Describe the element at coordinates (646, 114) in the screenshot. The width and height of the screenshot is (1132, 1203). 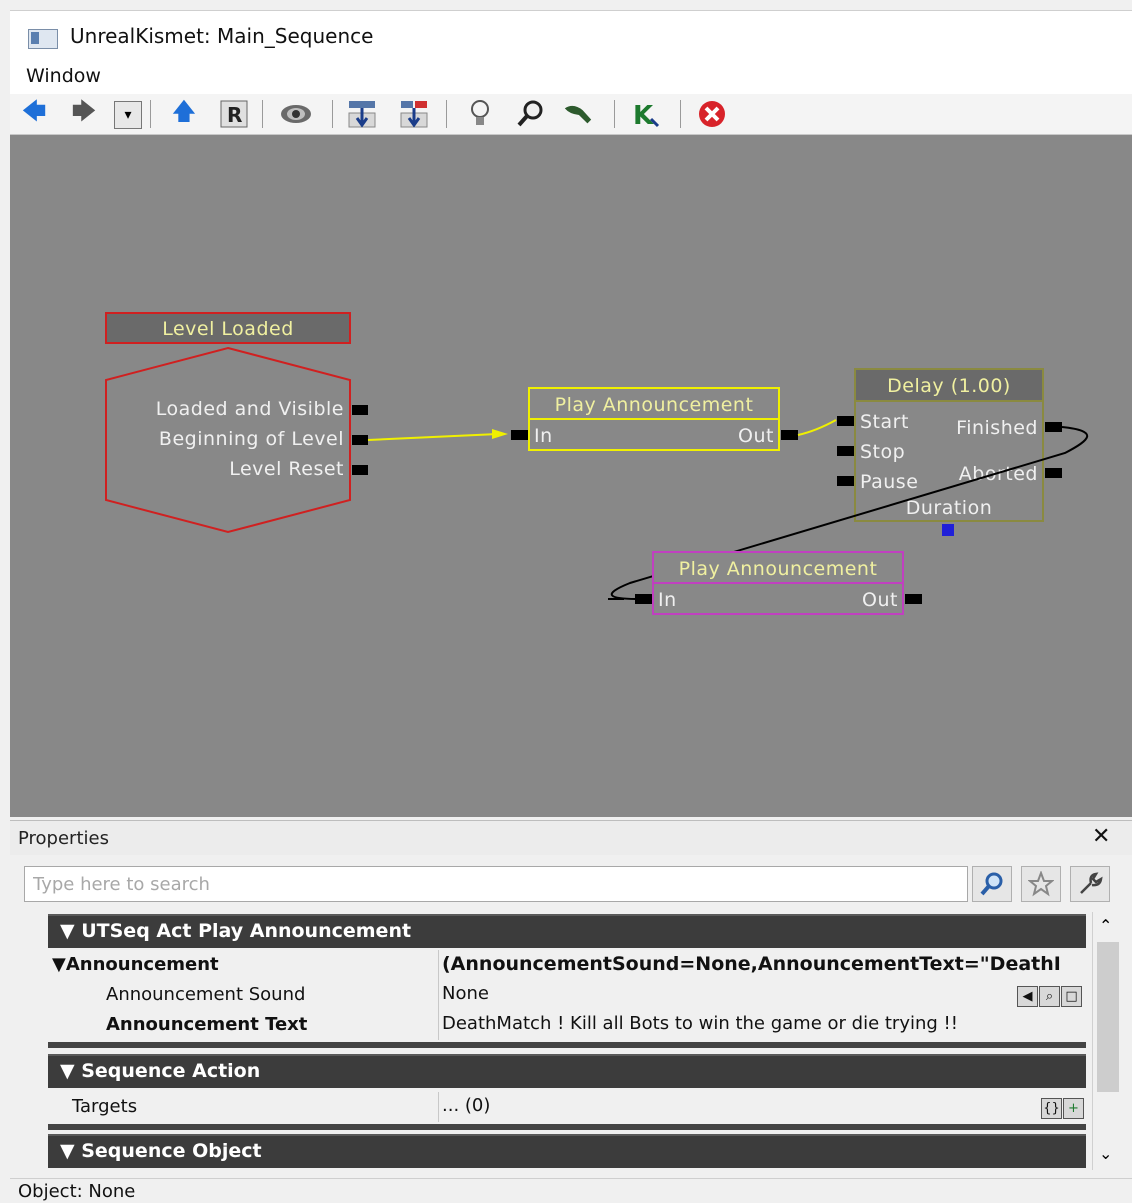
I see `kismet-k-icon: K` at that location.